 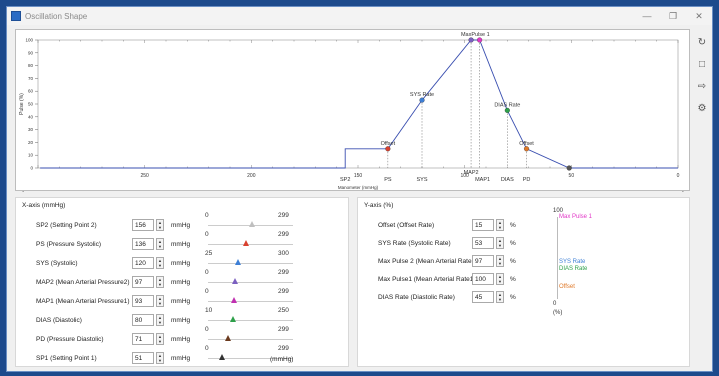 I want to click on point-label: Offset, so click(x=388, y=144).